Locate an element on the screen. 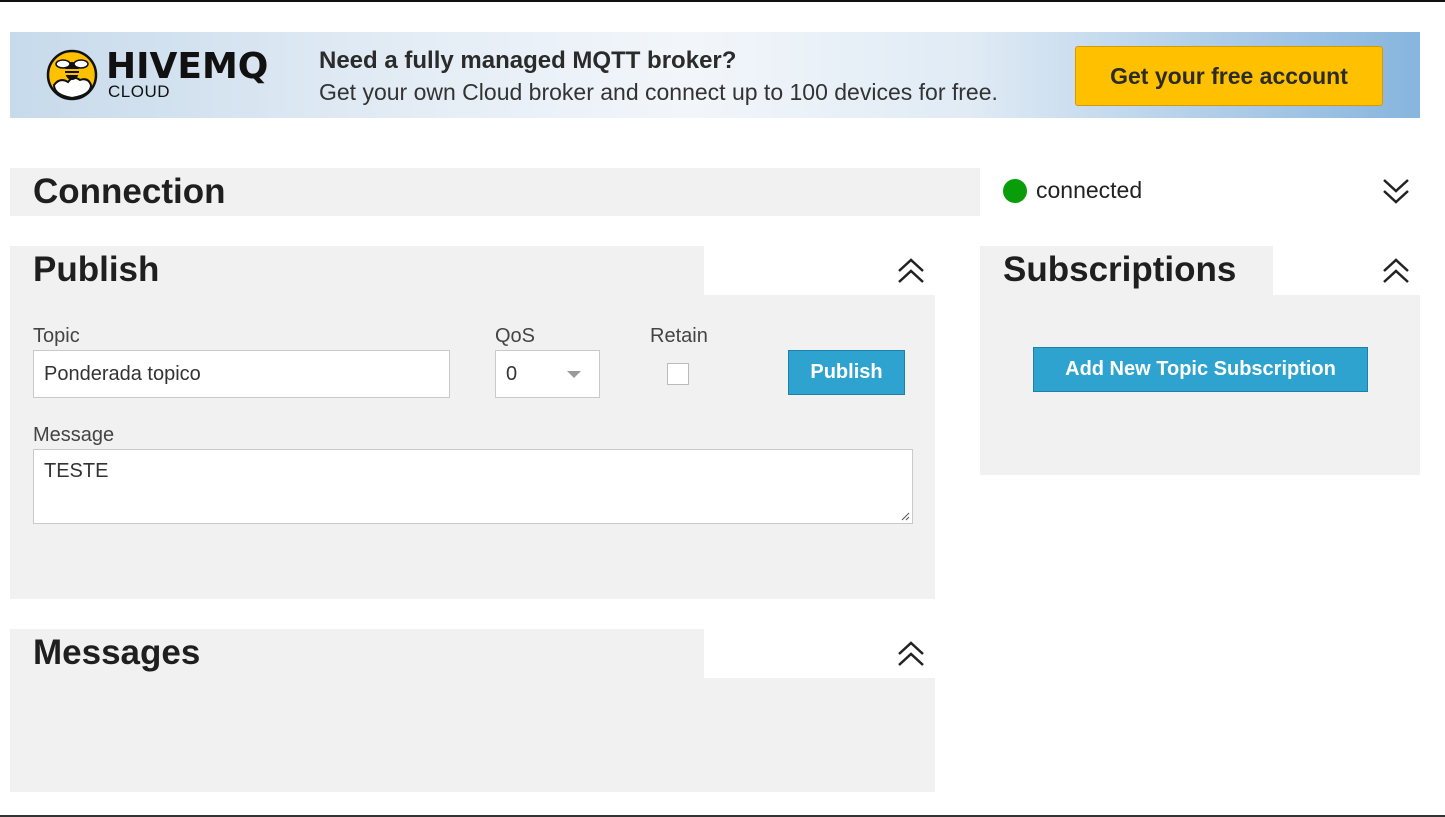 This screenshot has height=817, width=1445. qos-value: 0 is located at coordinates (512, 373).